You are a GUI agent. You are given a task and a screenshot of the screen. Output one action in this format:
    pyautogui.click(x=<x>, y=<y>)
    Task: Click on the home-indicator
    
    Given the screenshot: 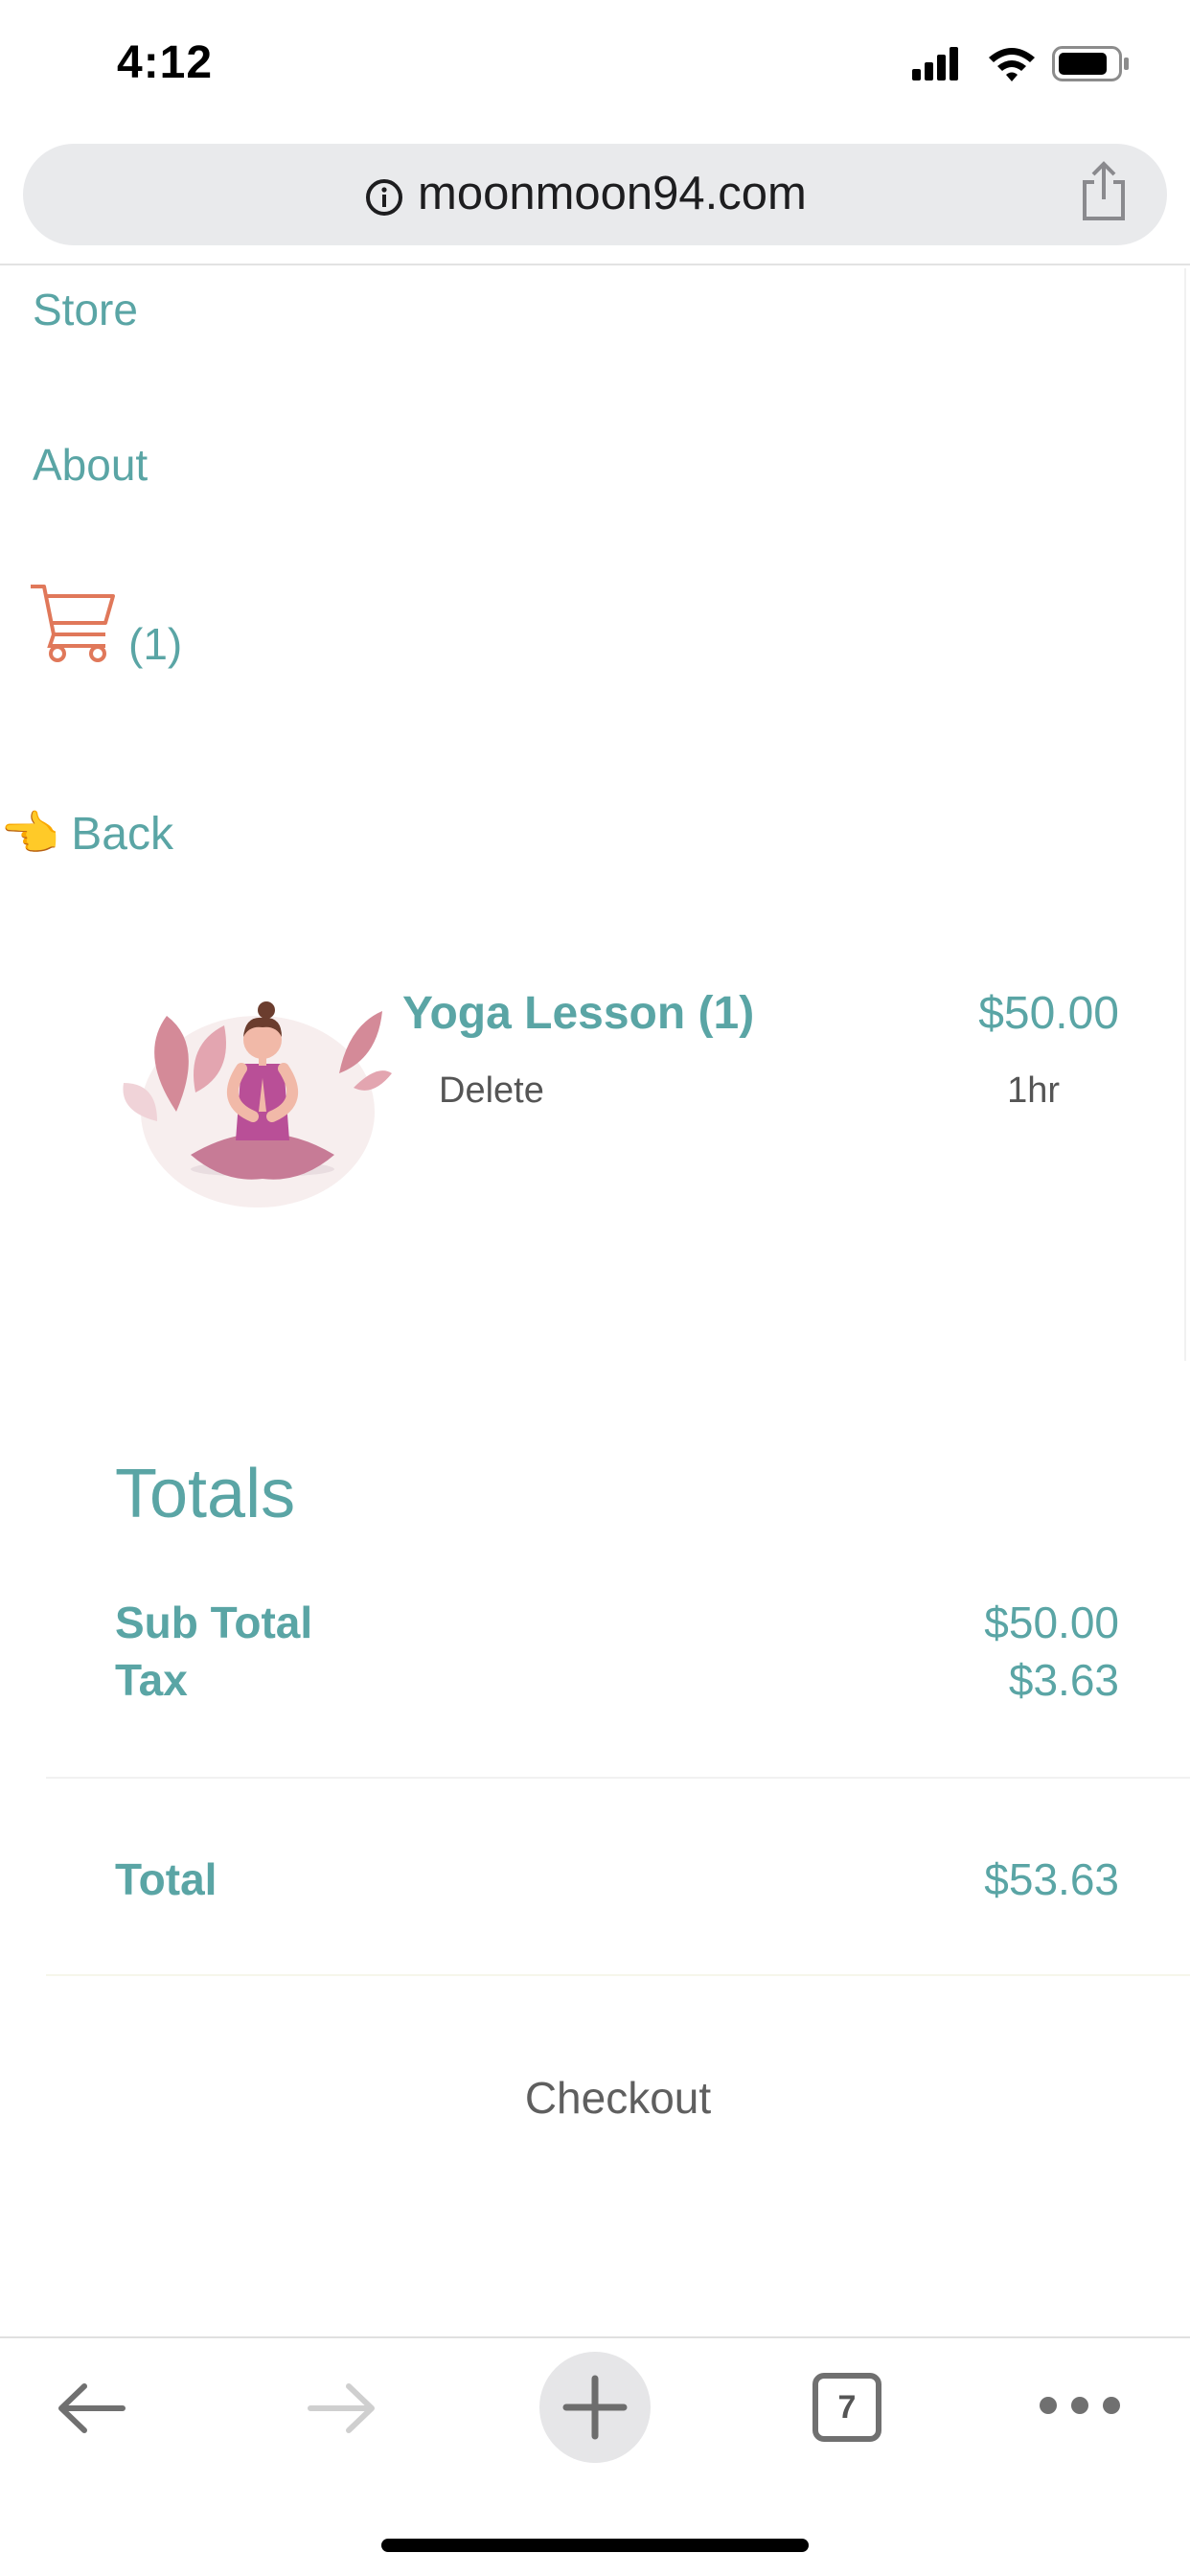 What is the action you would take?
    pyautogui.click(x=595, y=2545)
    